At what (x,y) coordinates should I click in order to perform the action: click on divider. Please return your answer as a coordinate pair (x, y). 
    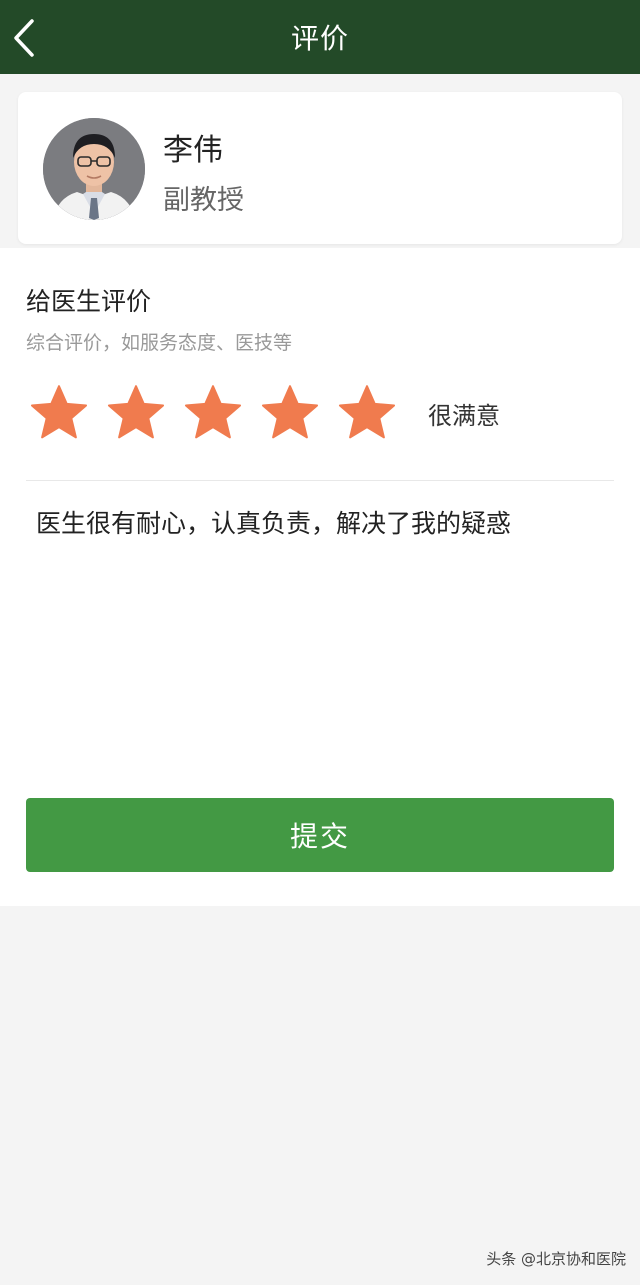
    Looking at the image, I should click on (320, 480).